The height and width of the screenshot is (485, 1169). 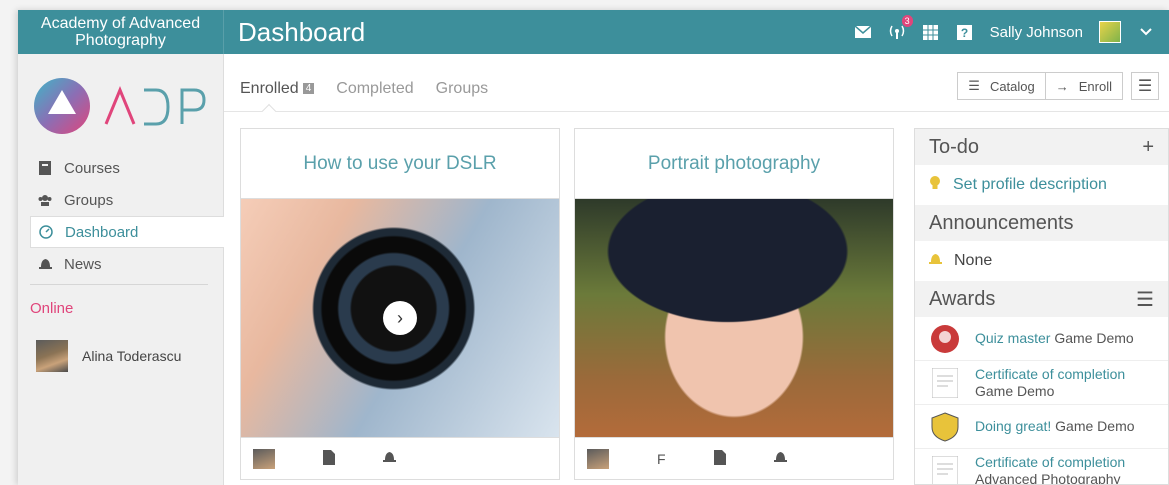 I want to click on chevron-down-icon, so click(x=1146, y=32).